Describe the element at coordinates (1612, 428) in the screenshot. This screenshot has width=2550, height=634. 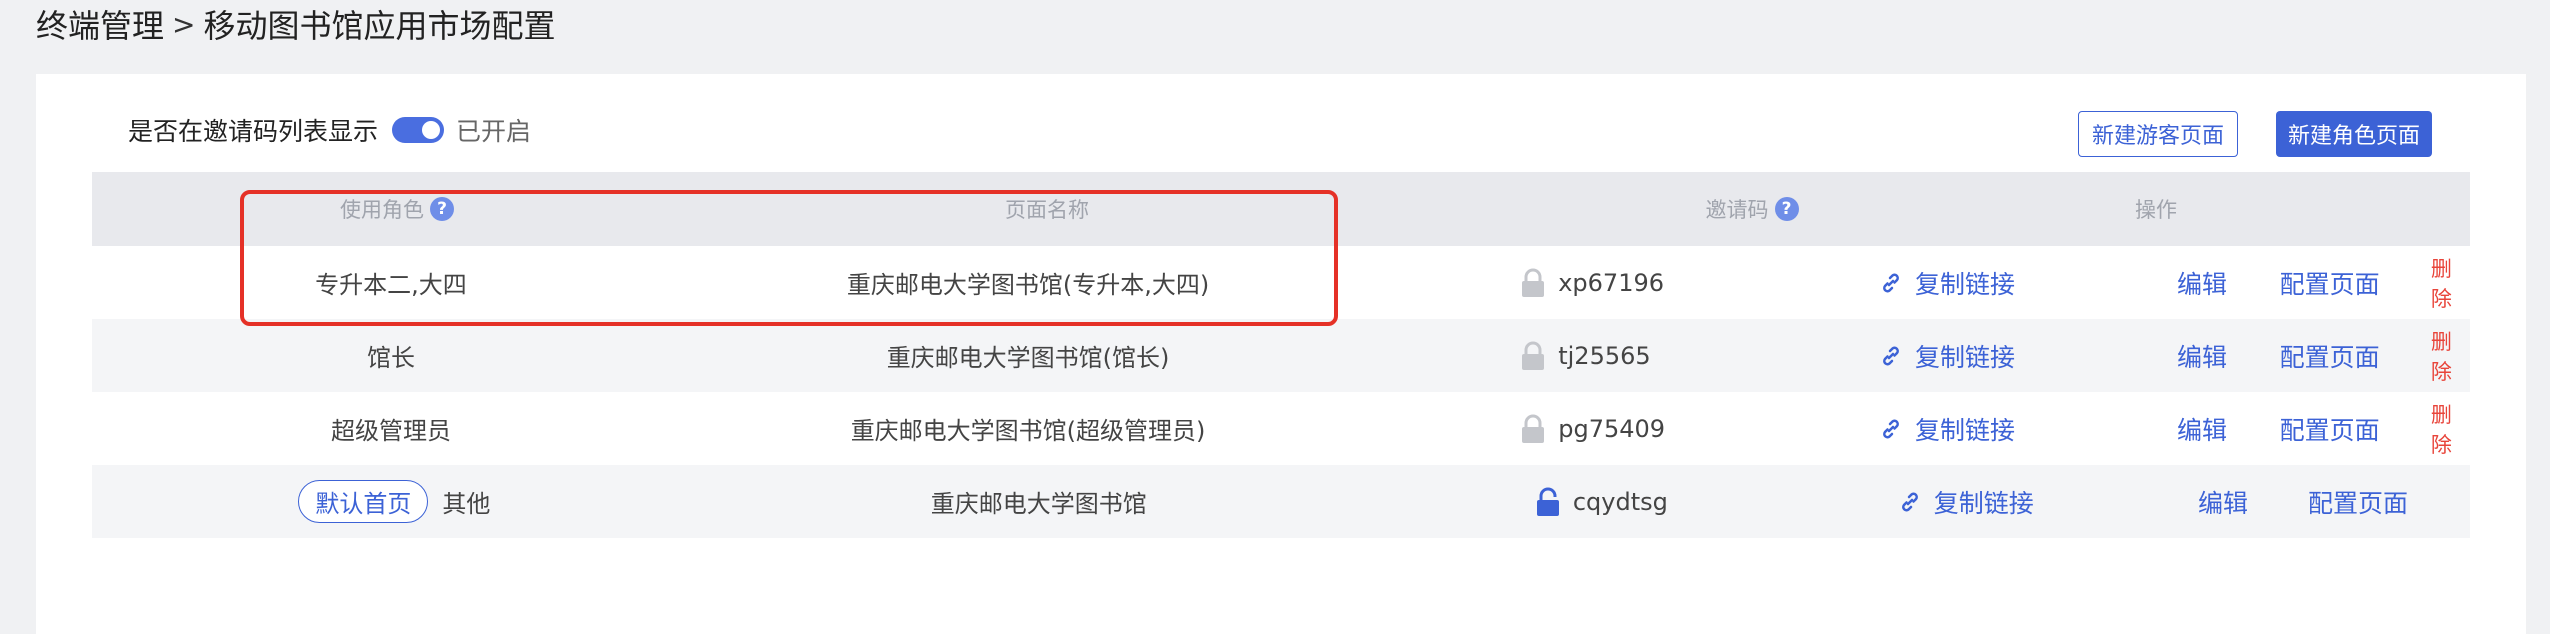
I see `invite-code-text: pg75409` at that location.